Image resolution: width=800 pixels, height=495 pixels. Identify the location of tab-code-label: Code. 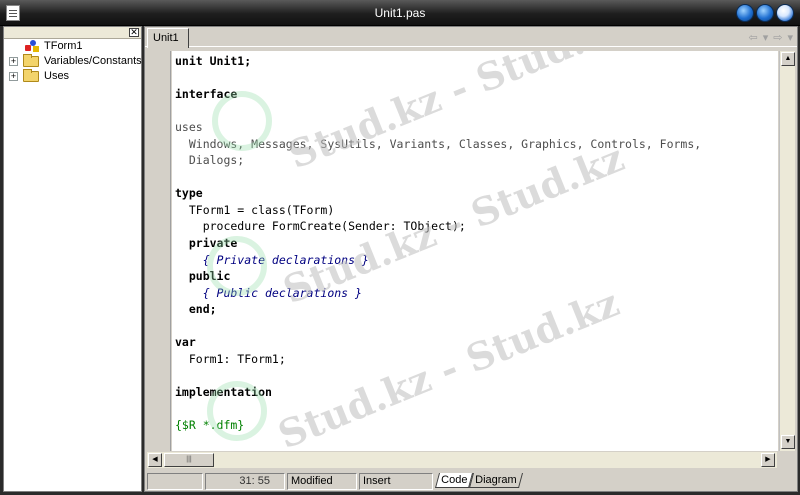
(454, 480).